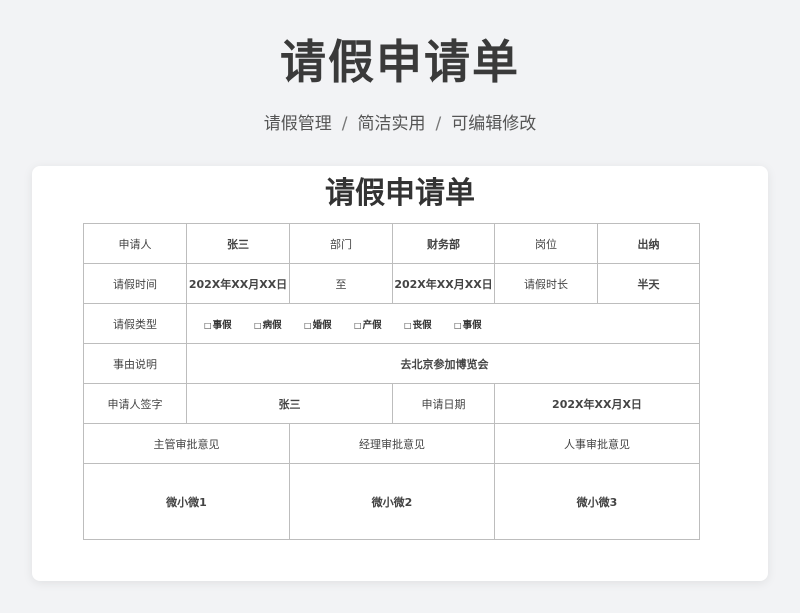  What do you see at coordinates (443, 243) in the screenshot?
I see `department-value: 财务部` at bounding box center [443, 243].